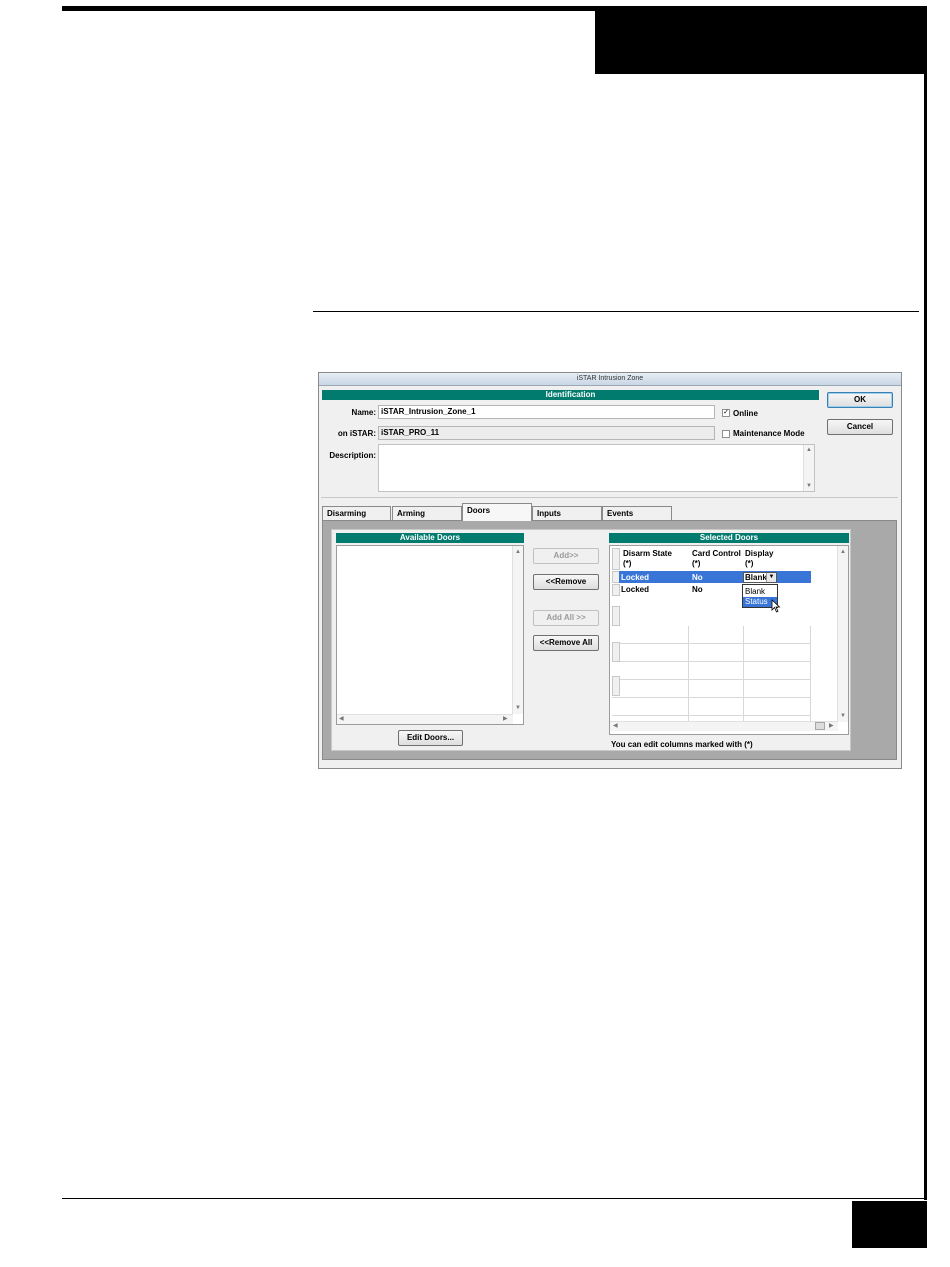  Describe the element at coordinates (567, 513) in the screenshot. I see `tab-inputs: Inputs` at that location.